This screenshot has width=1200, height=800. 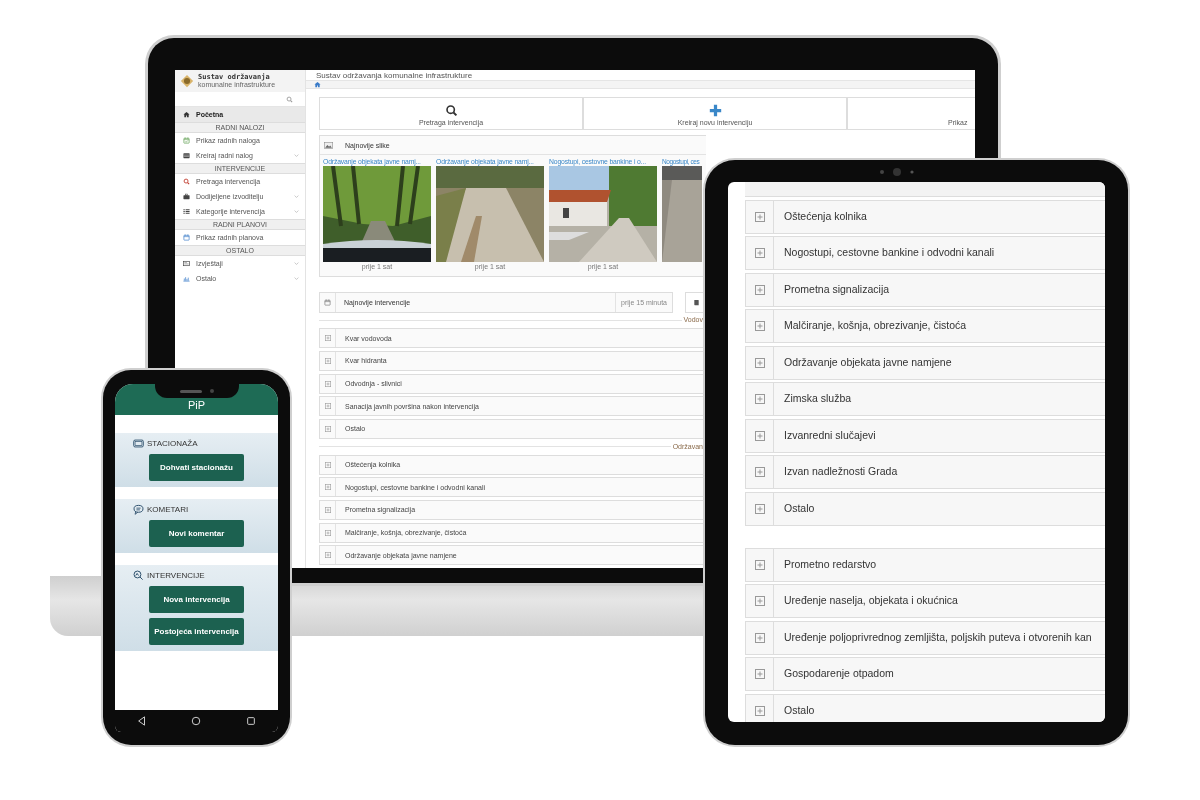 What do you see at coordinates (837, 289) in the screenshot?
I see `category-label: Prometna signalizacija` at bounding box center [837, 289].